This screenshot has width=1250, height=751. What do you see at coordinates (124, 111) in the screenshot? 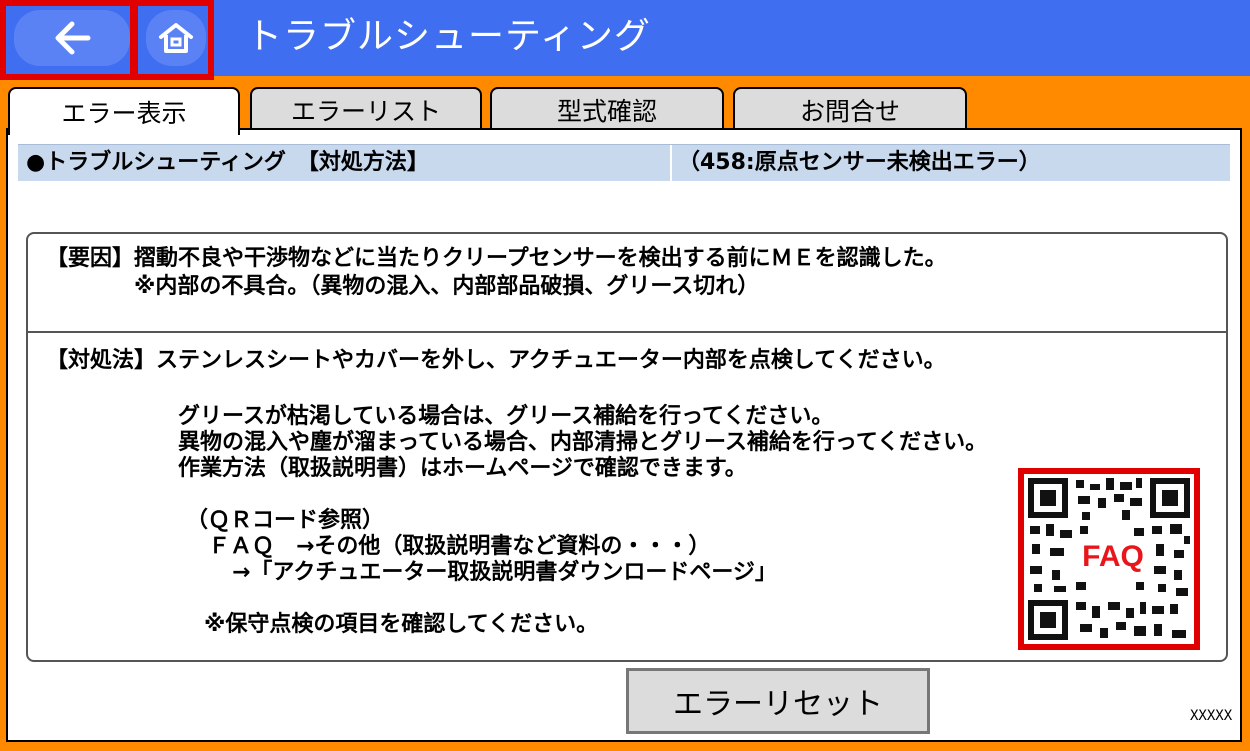
I see `tab-error-display: エラー表示` at bounding box center [124, 111].